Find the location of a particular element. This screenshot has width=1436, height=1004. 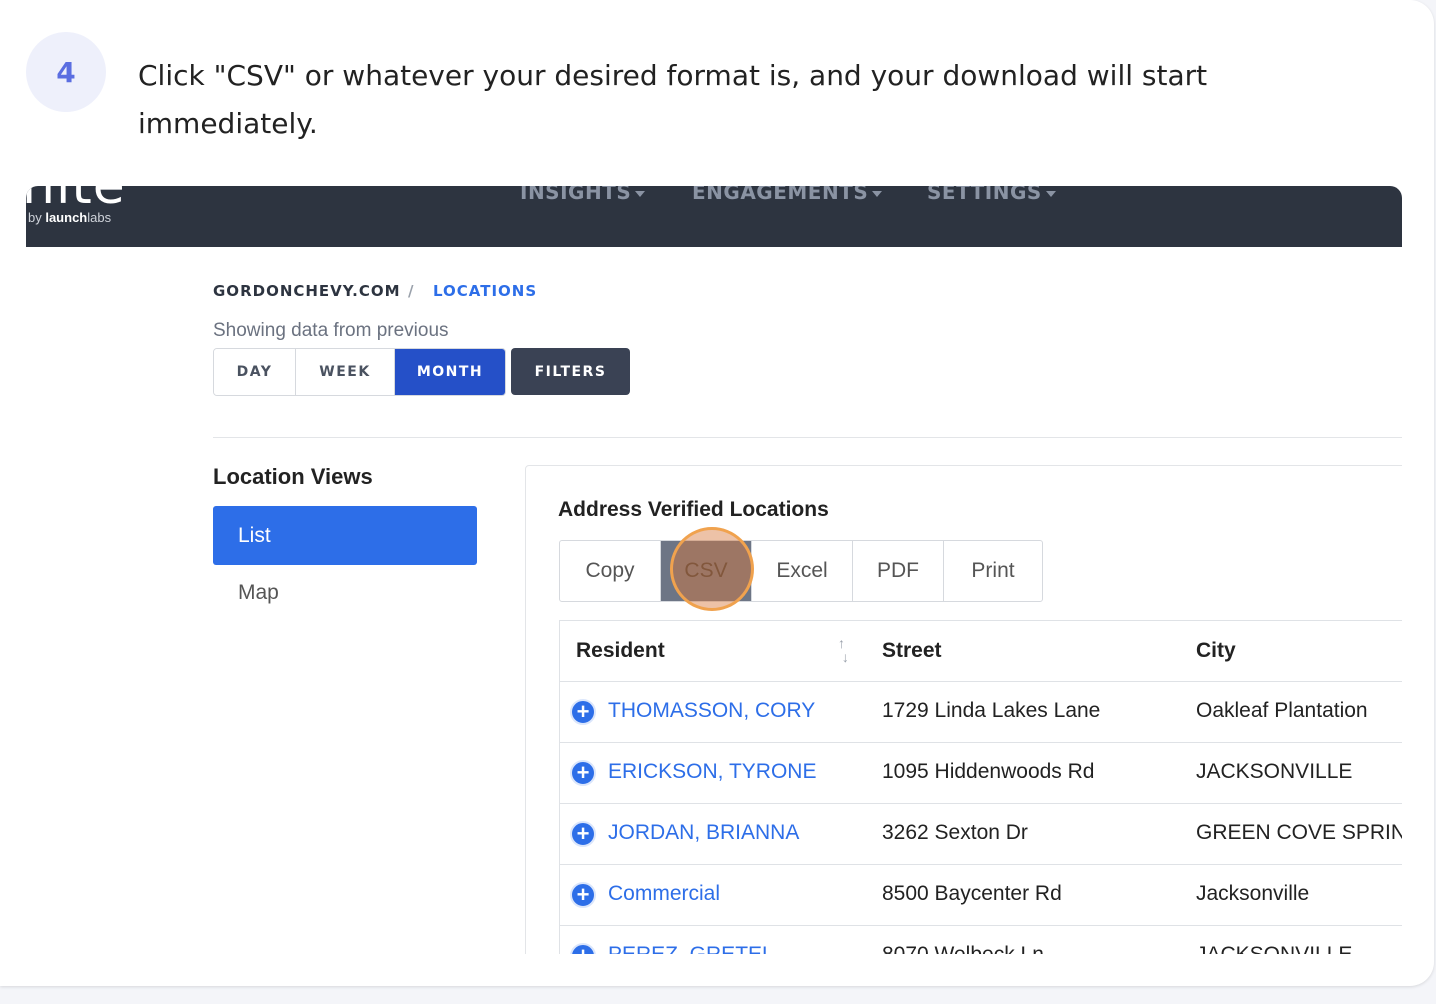

range-day-button: DAY is located at coordinates (255, 372).